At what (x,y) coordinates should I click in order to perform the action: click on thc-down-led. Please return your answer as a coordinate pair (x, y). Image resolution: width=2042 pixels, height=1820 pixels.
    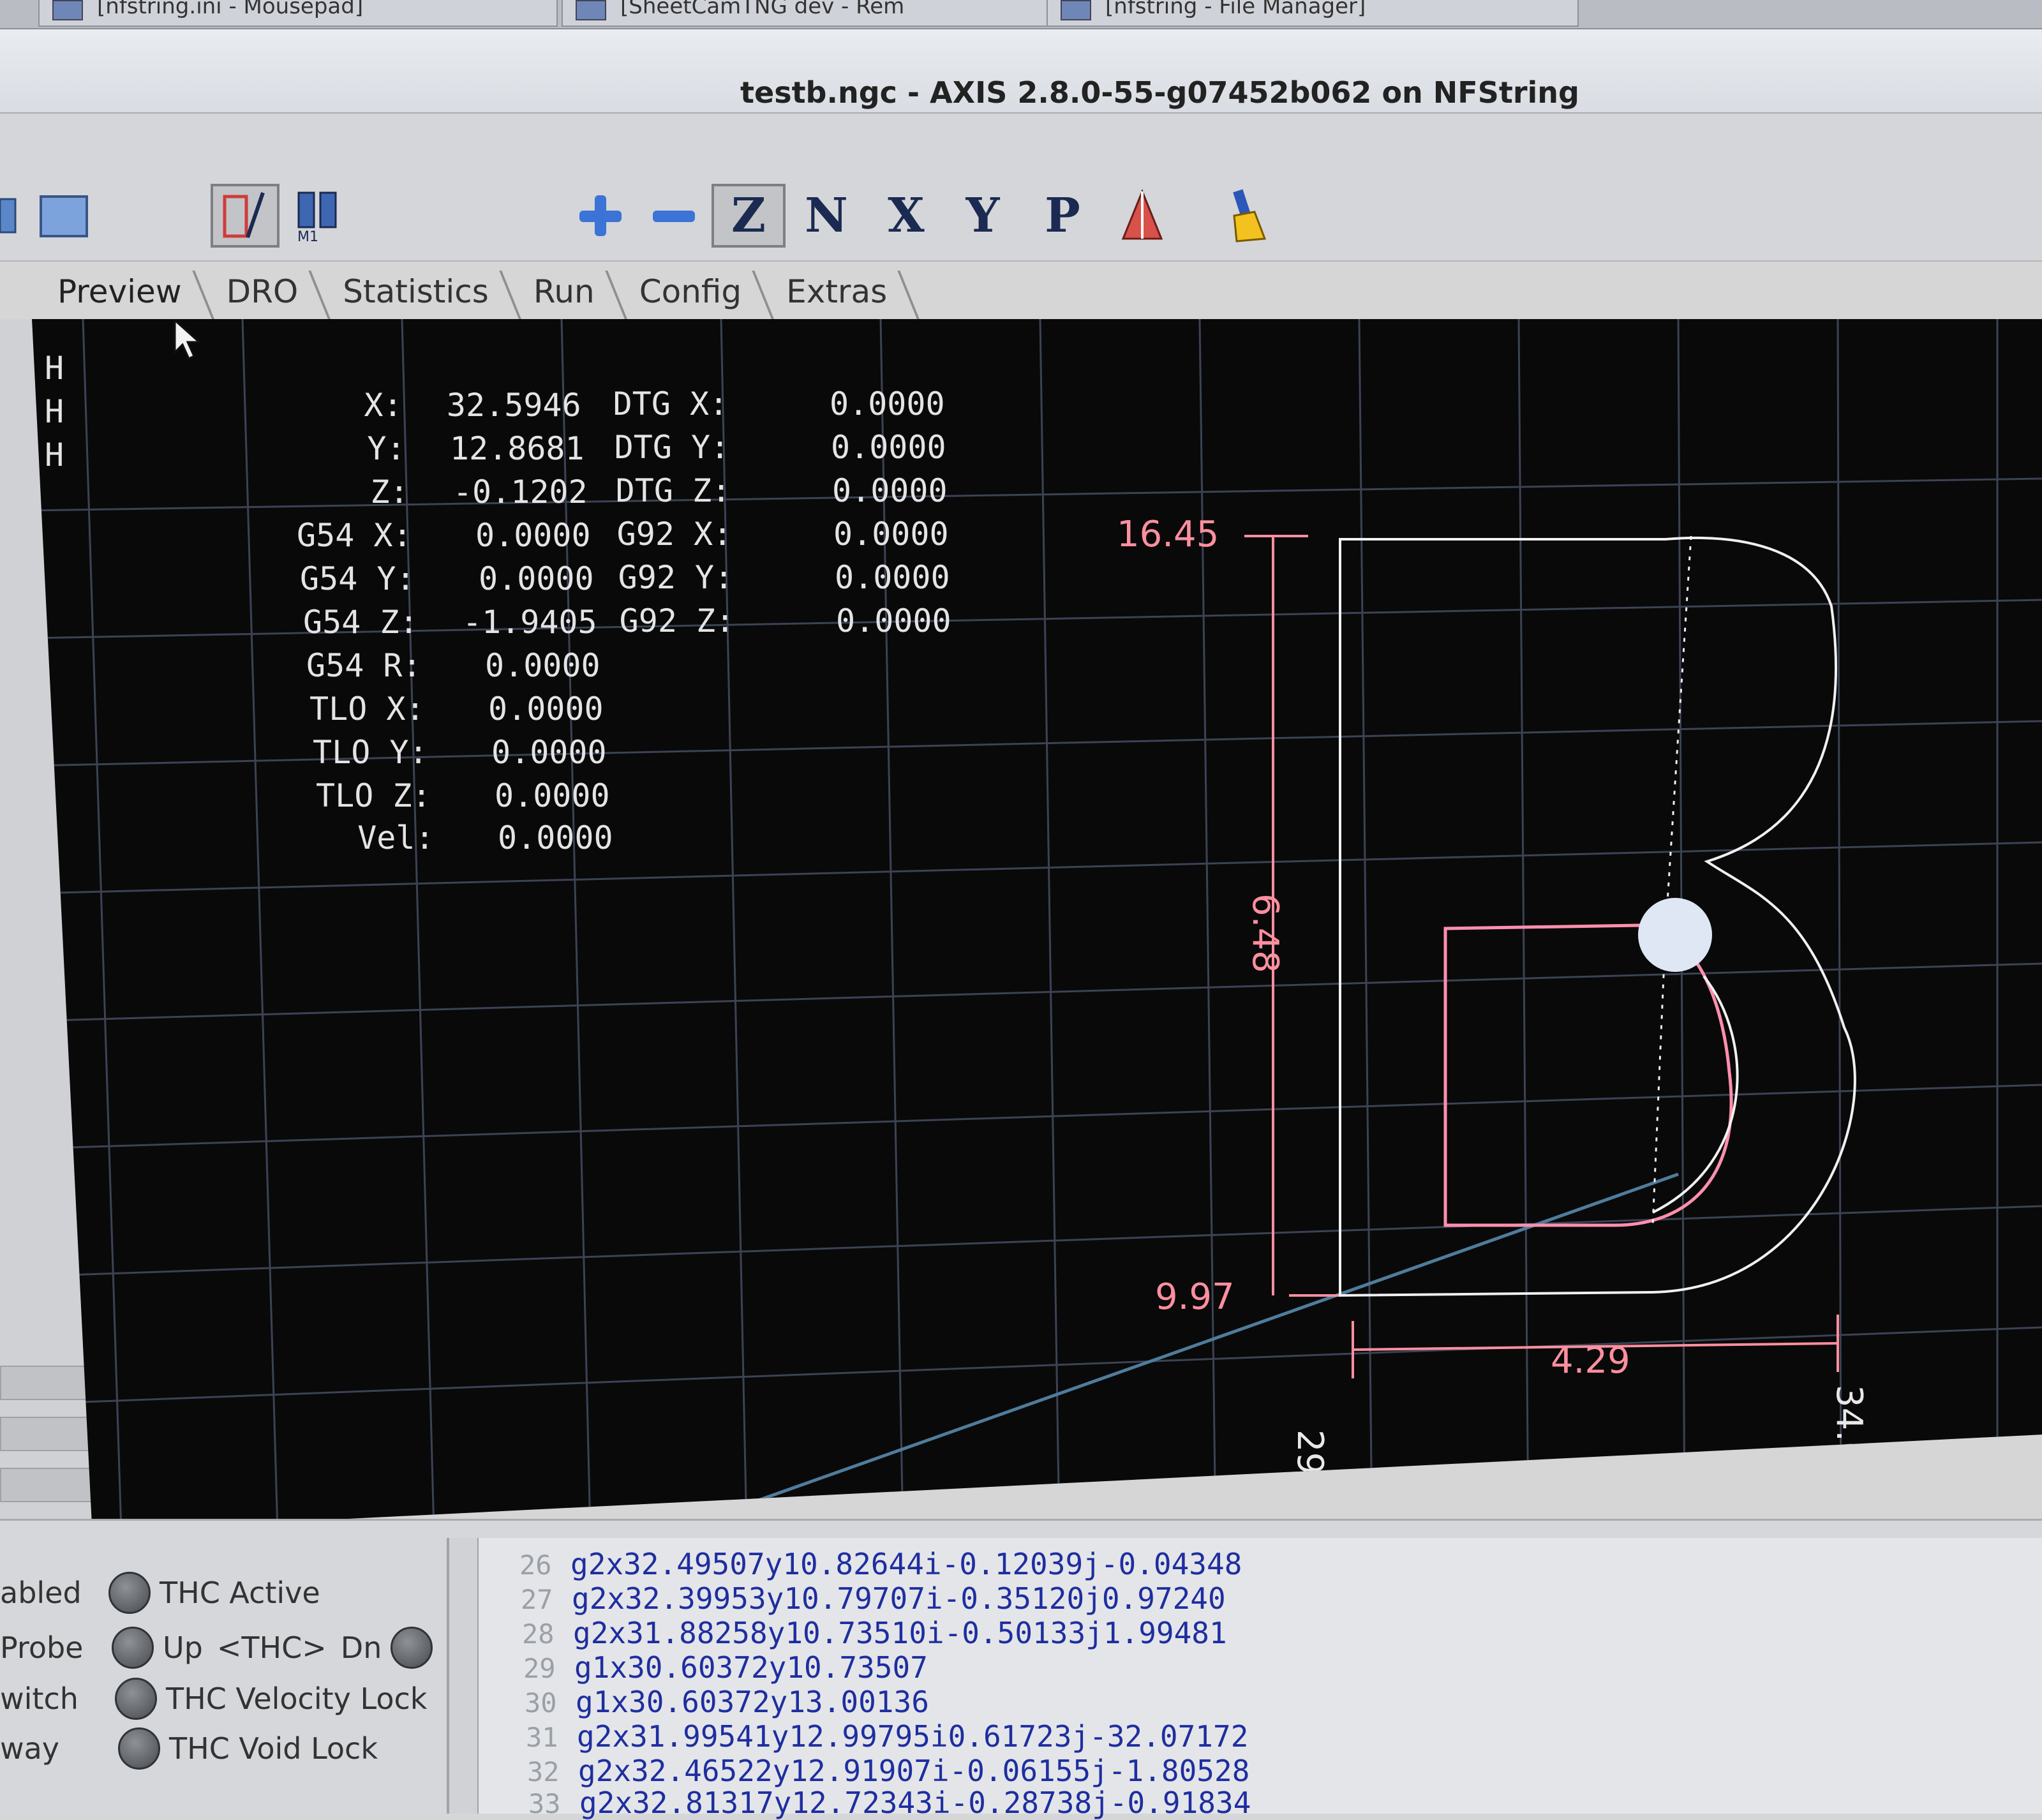
    Looking at the image, I should click on (412, 1648).